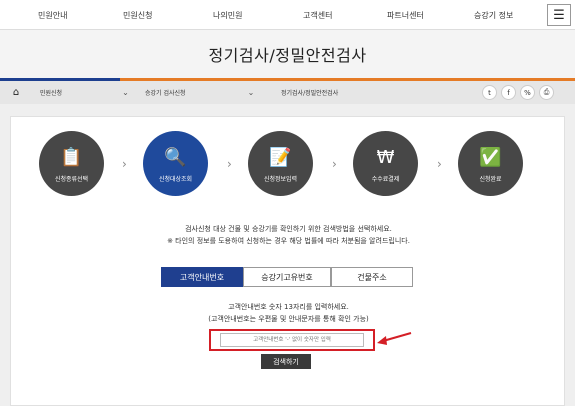 Image resolution: width=575 pixels, height=406 pixels. What do you see at coordinates (288, 319) in the screenshot?
I see `hint-subtext: (고객안내번호는 우편물 및 안내문자를 통해 확인 가능)` at bounding box center [288, 319].